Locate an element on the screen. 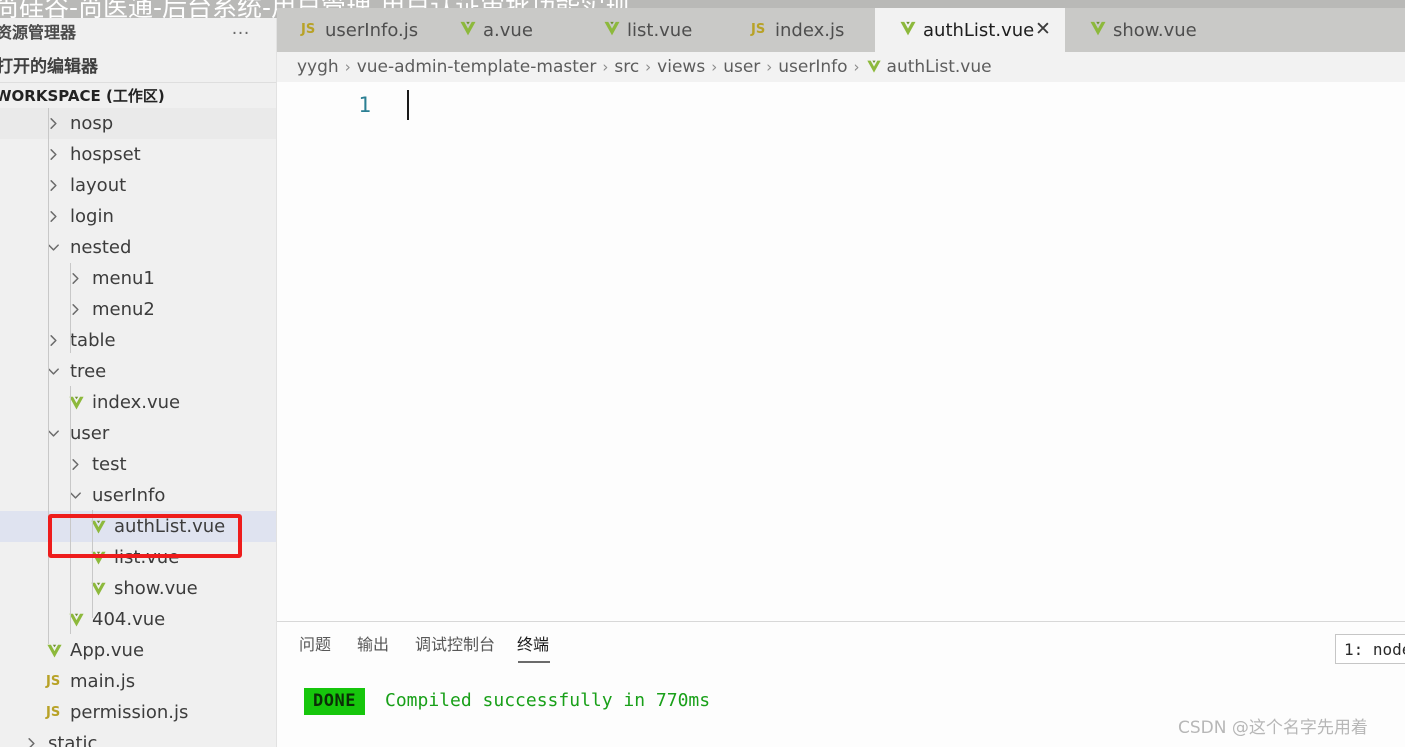 The image size is (1405, 747). tree-item: hospset is located at coordinates (138, 154).